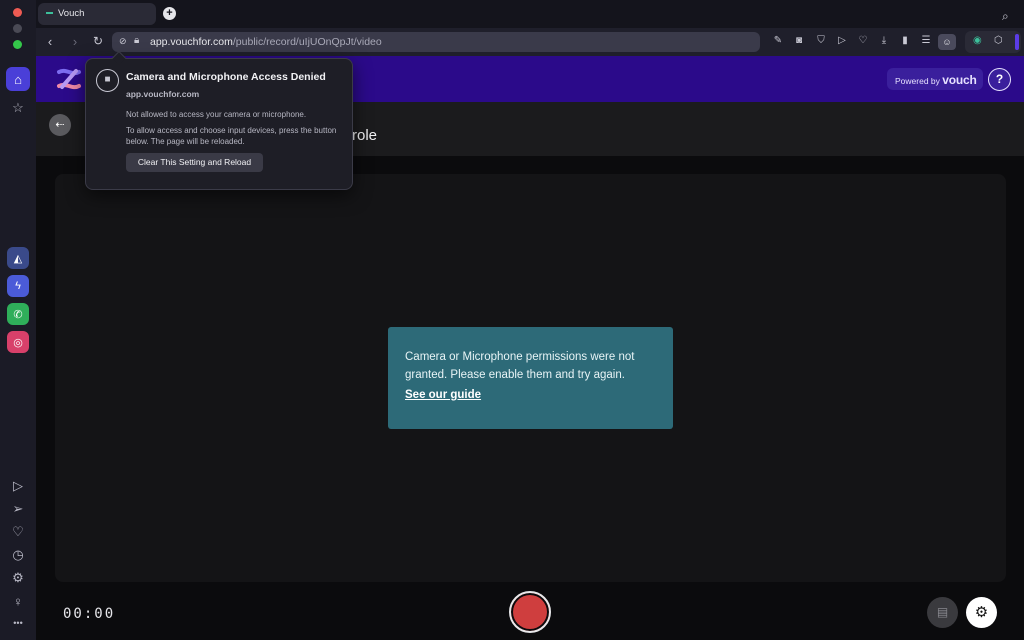  Describe the element at coordinates (18, 555) in the screenshot. I see `history-icon: ◷` at that location.